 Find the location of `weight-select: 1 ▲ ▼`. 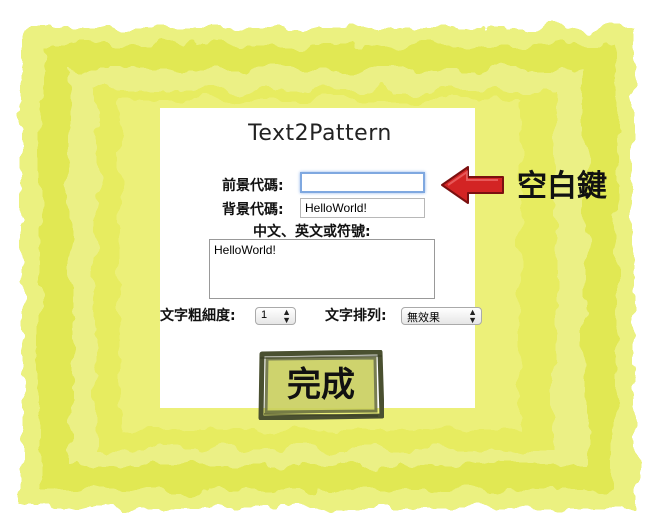

weight-select: 1 ▲ ▼ is located at coordinates (275, 316).